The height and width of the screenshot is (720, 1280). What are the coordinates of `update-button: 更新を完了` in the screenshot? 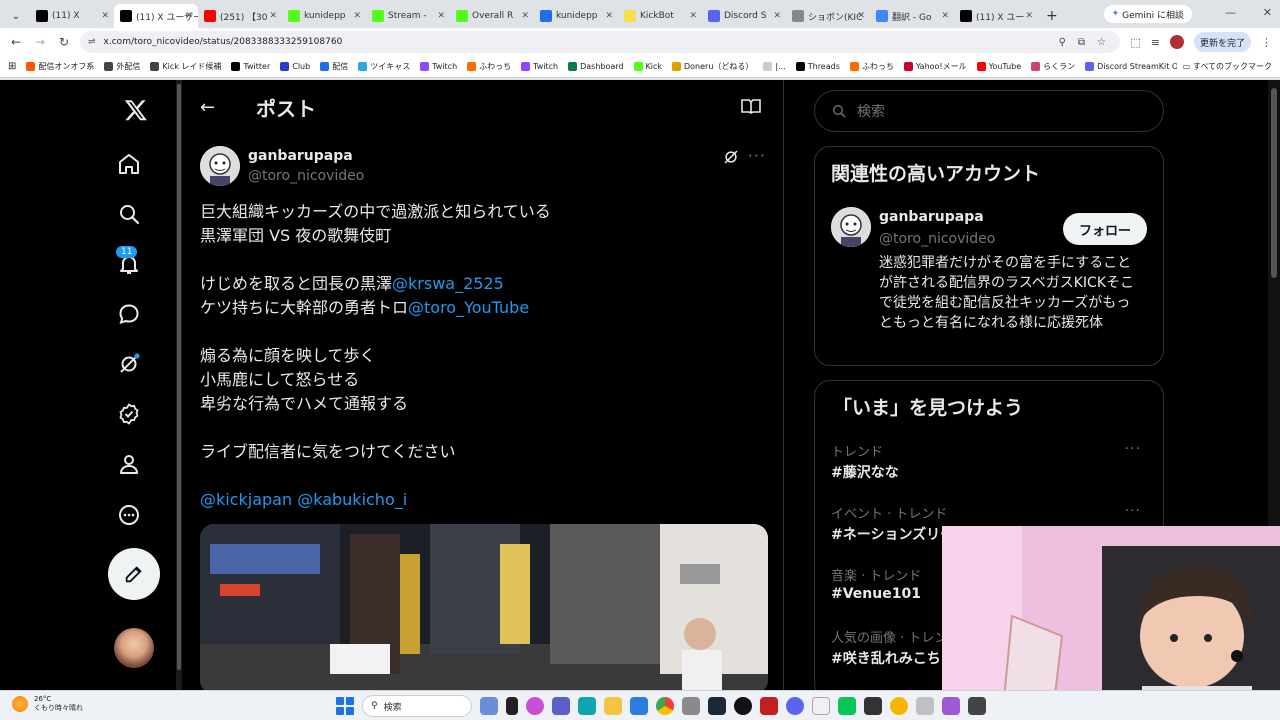 It's located at (1222, 42).